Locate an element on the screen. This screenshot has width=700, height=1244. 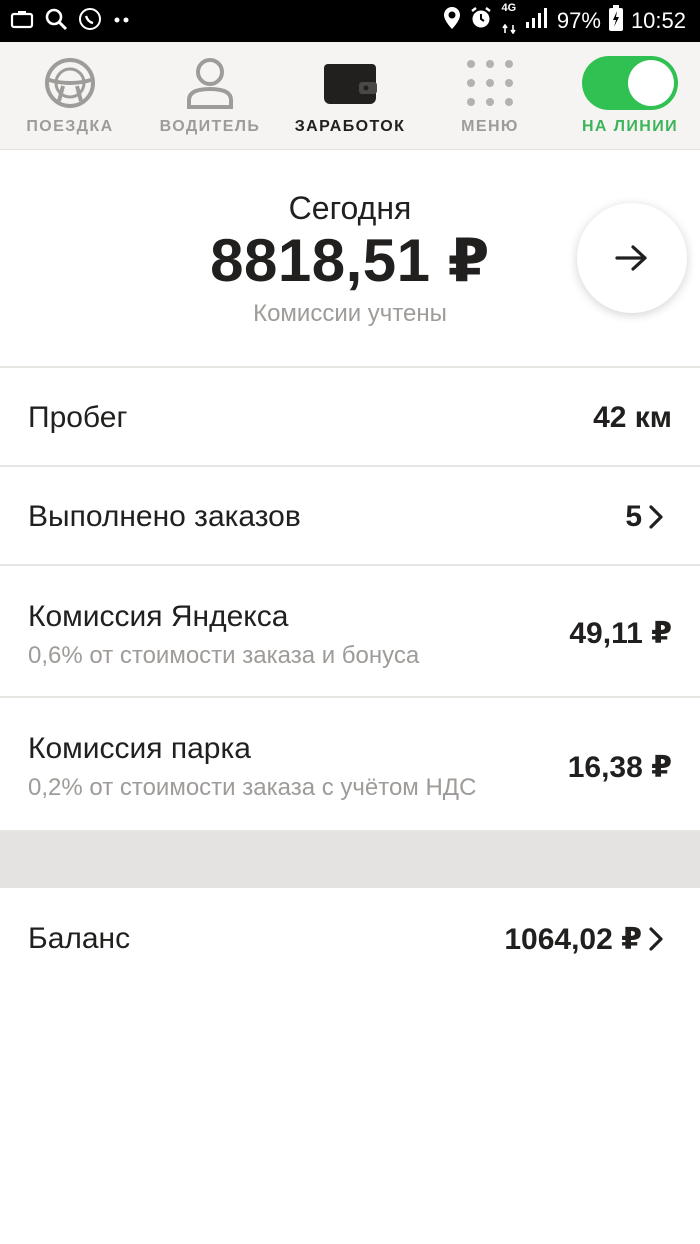
status-bar: 4G 97% 10:52 is located at coordinates (350, 21).